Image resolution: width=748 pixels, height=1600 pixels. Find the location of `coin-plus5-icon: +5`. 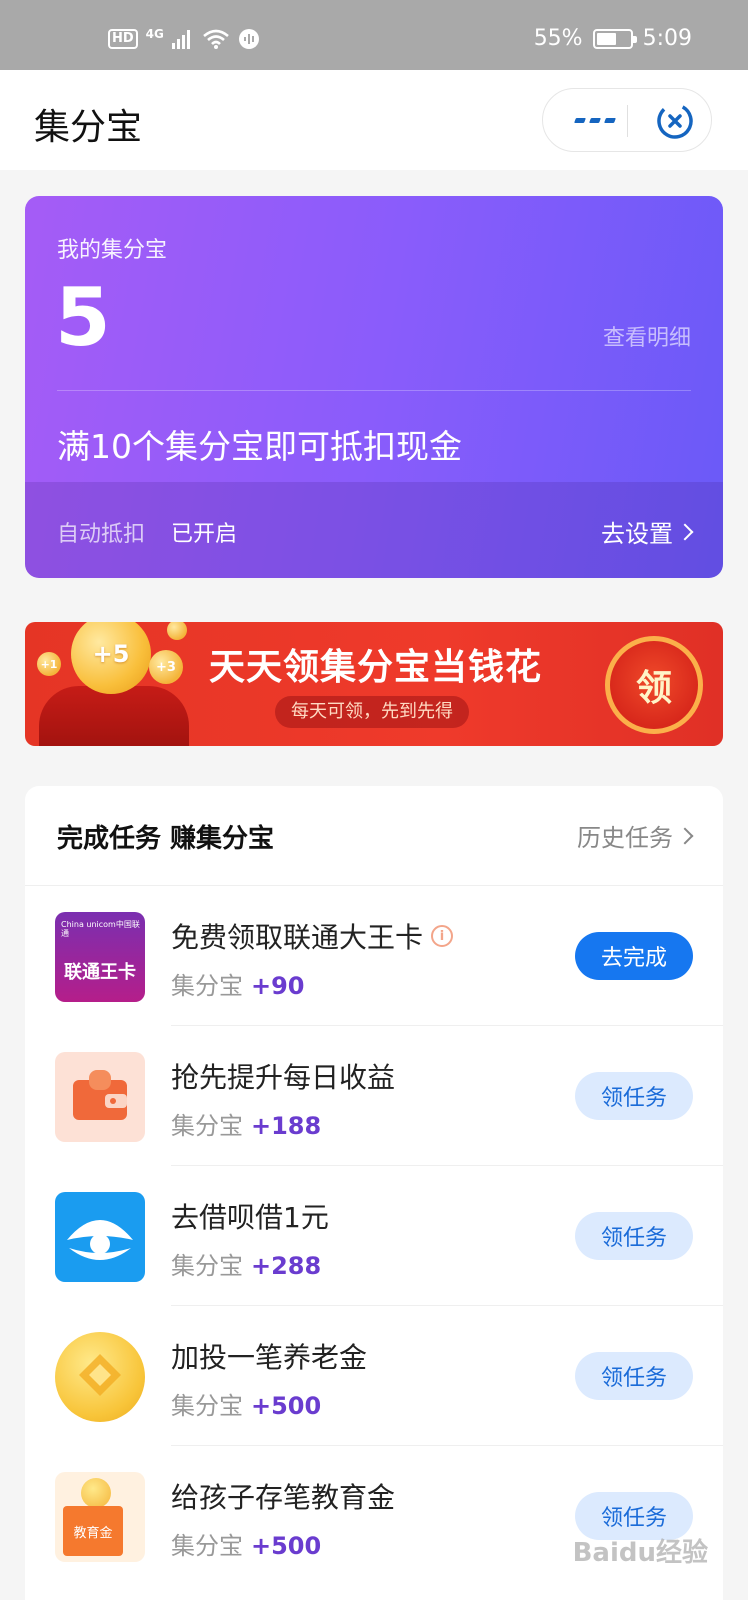

coin-plus5-icon: +5 is located at coordinates (111, 658).